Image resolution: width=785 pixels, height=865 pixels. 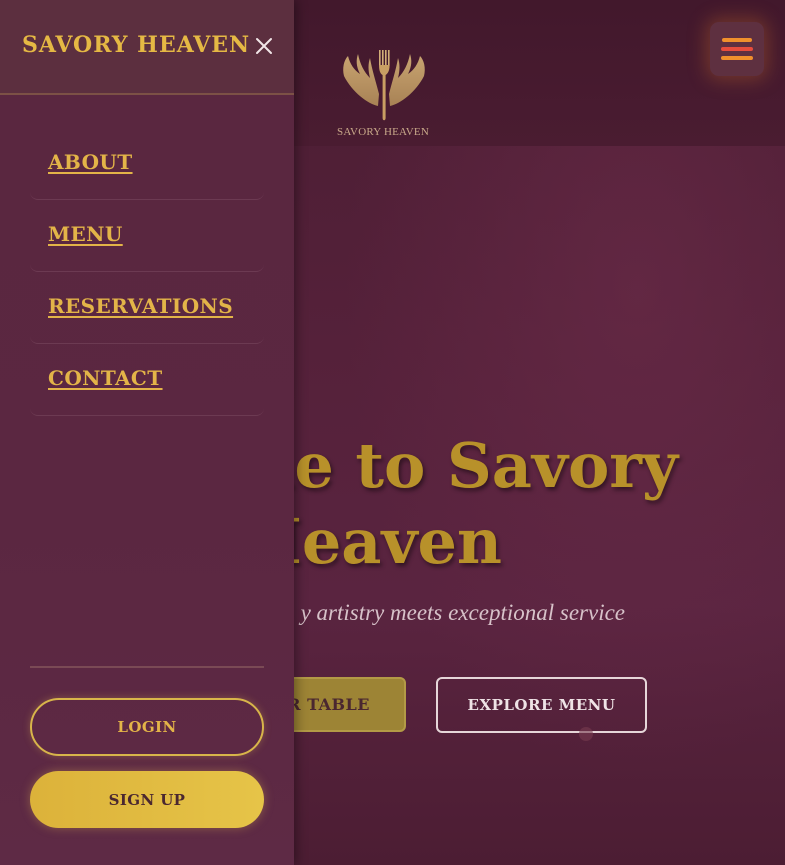 I want to click on drawer-header: SAVORY HEAVEN, so click(x=147, y=47).